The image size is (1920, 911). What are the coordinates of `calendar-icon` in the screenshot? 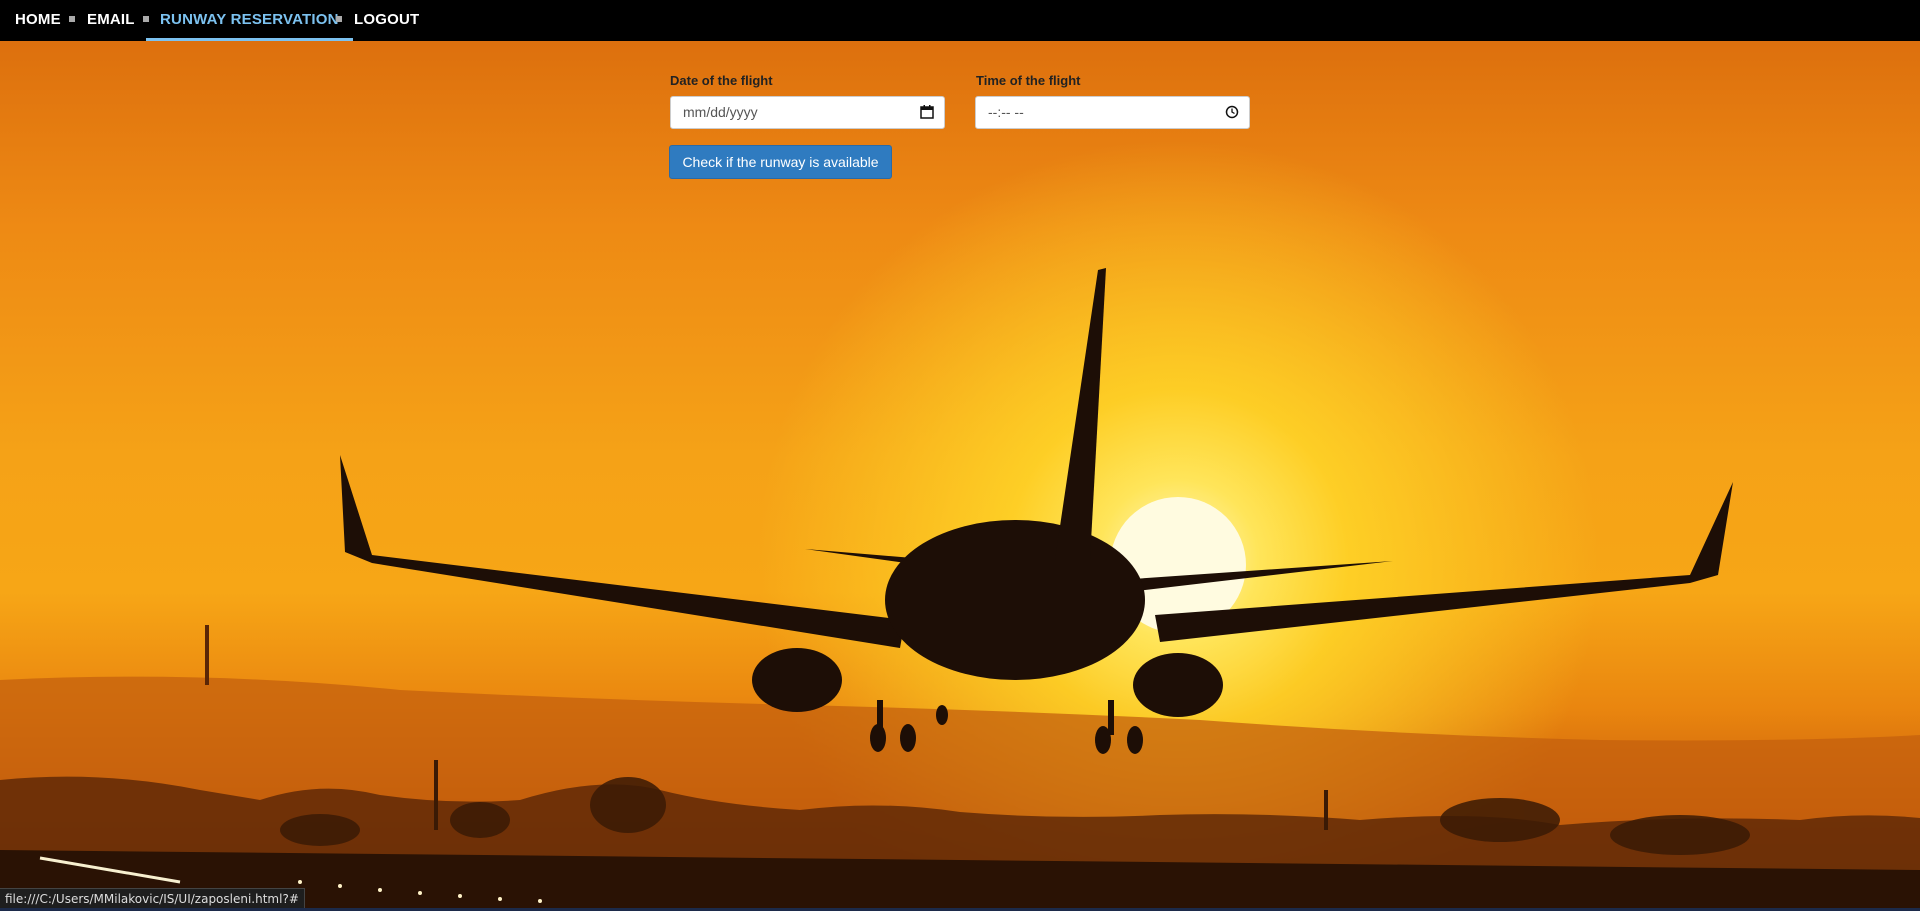 It's located at (927, 112).